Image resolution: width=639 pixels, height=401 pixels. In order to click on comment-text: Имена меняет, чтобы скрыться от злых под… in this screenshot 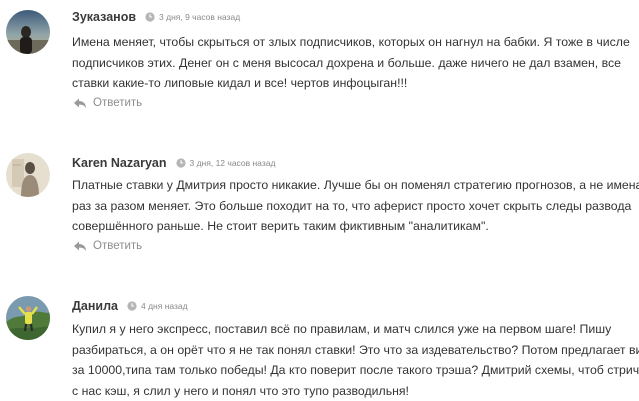, I will do `click(351, 62)`.